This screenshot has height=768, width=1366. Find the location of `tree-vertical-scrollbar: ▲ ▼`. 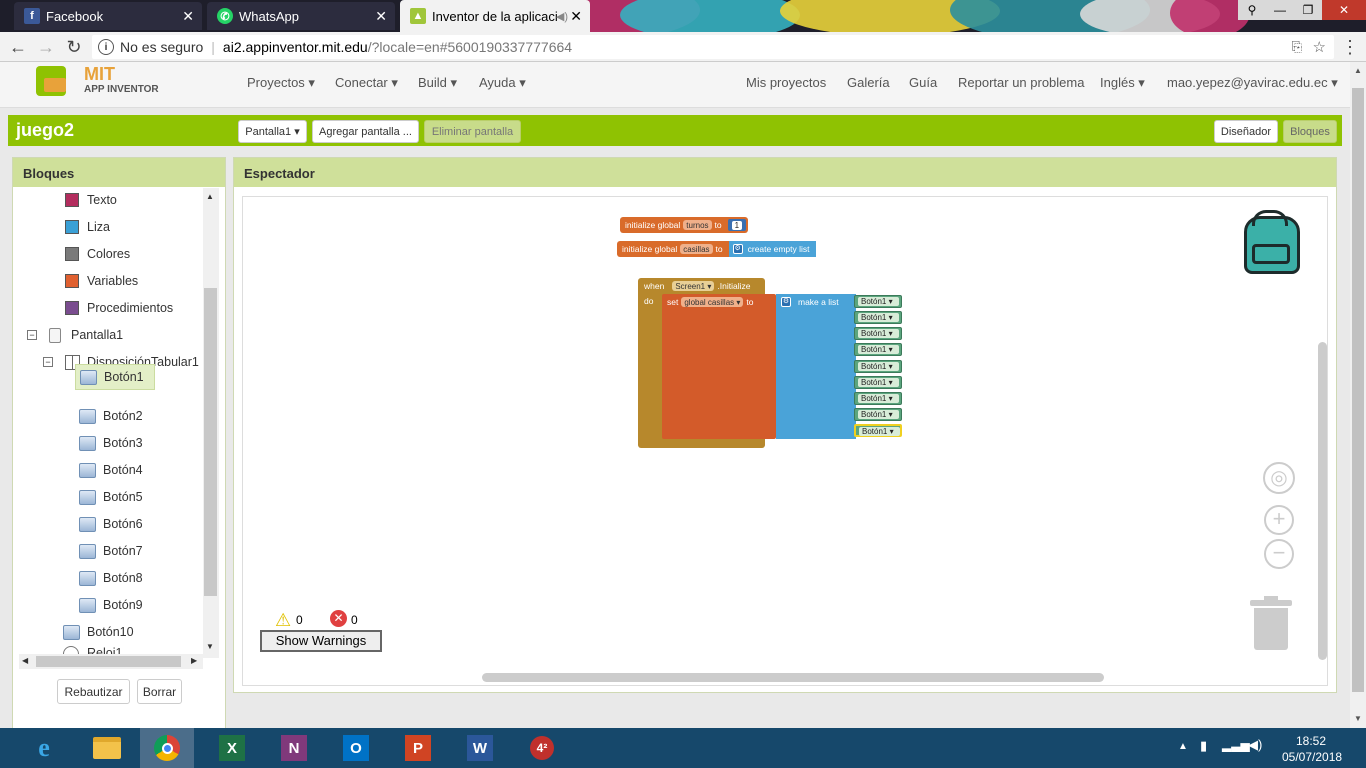

tree-vertical-scrollbar: ▲ ▼ is located at coordinates (211, 423).